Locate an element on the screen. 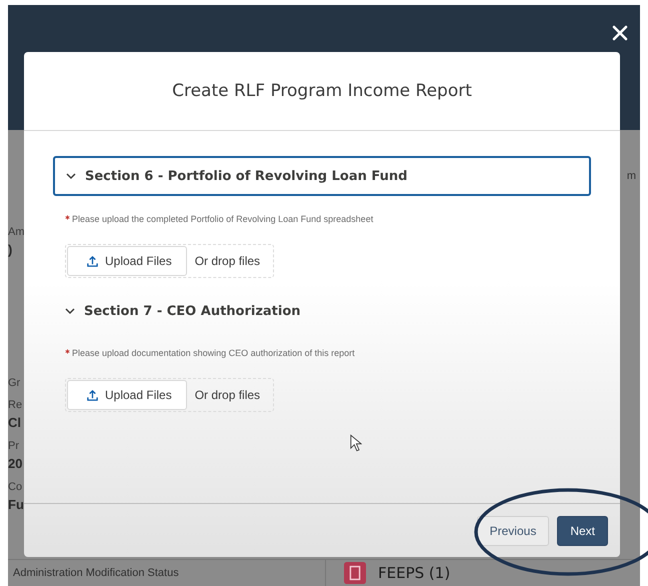  previous-button: Previous is located at coordinates (513, 531).